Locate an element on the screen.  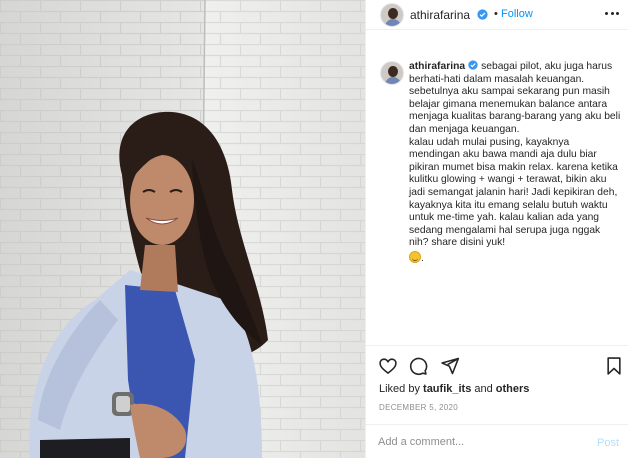
comment-icon is located at coordinates (418, 366).